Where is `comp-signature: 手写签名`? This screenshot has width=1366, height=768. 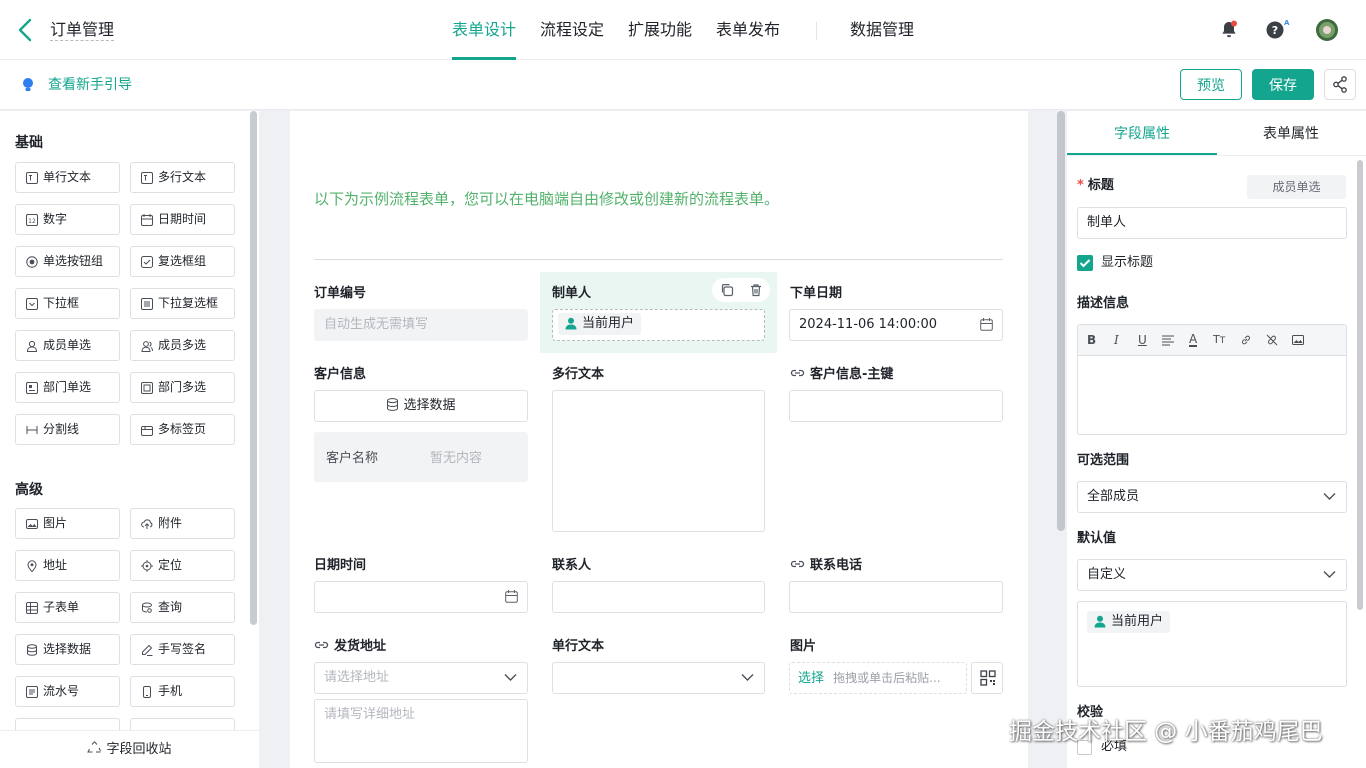
comp-signature: 手写签名 is located at coordinates (182, 649).